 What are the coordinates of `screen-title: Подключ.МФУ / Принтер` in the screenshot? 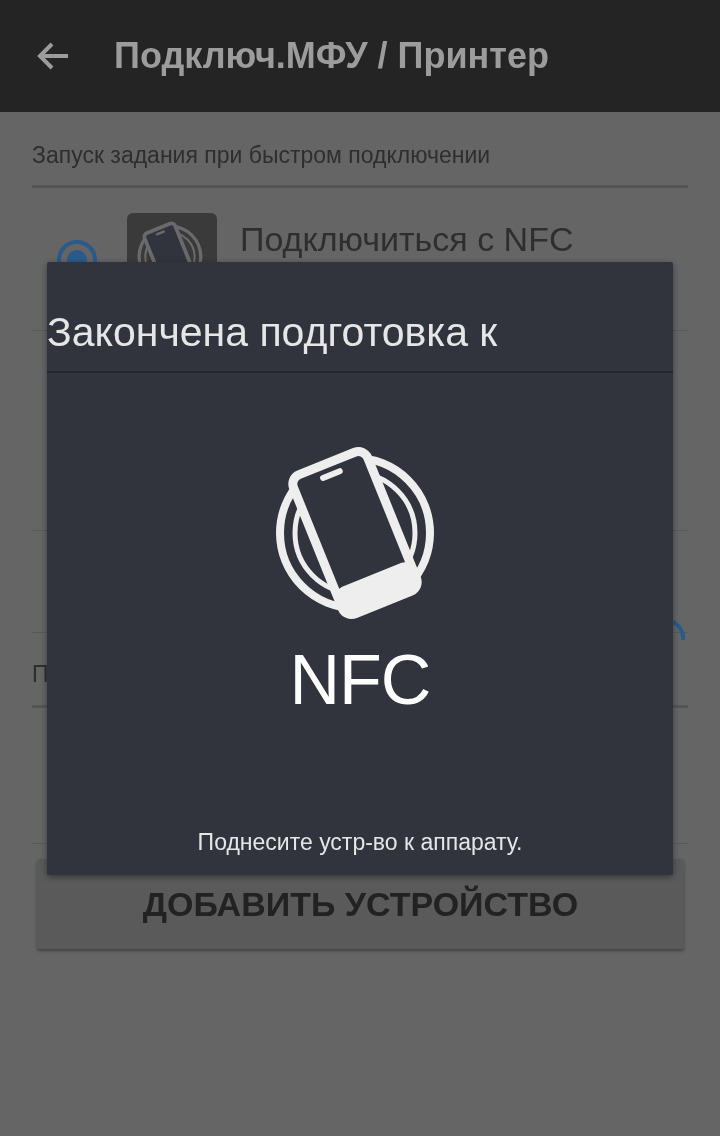 It's located at (331, 56).